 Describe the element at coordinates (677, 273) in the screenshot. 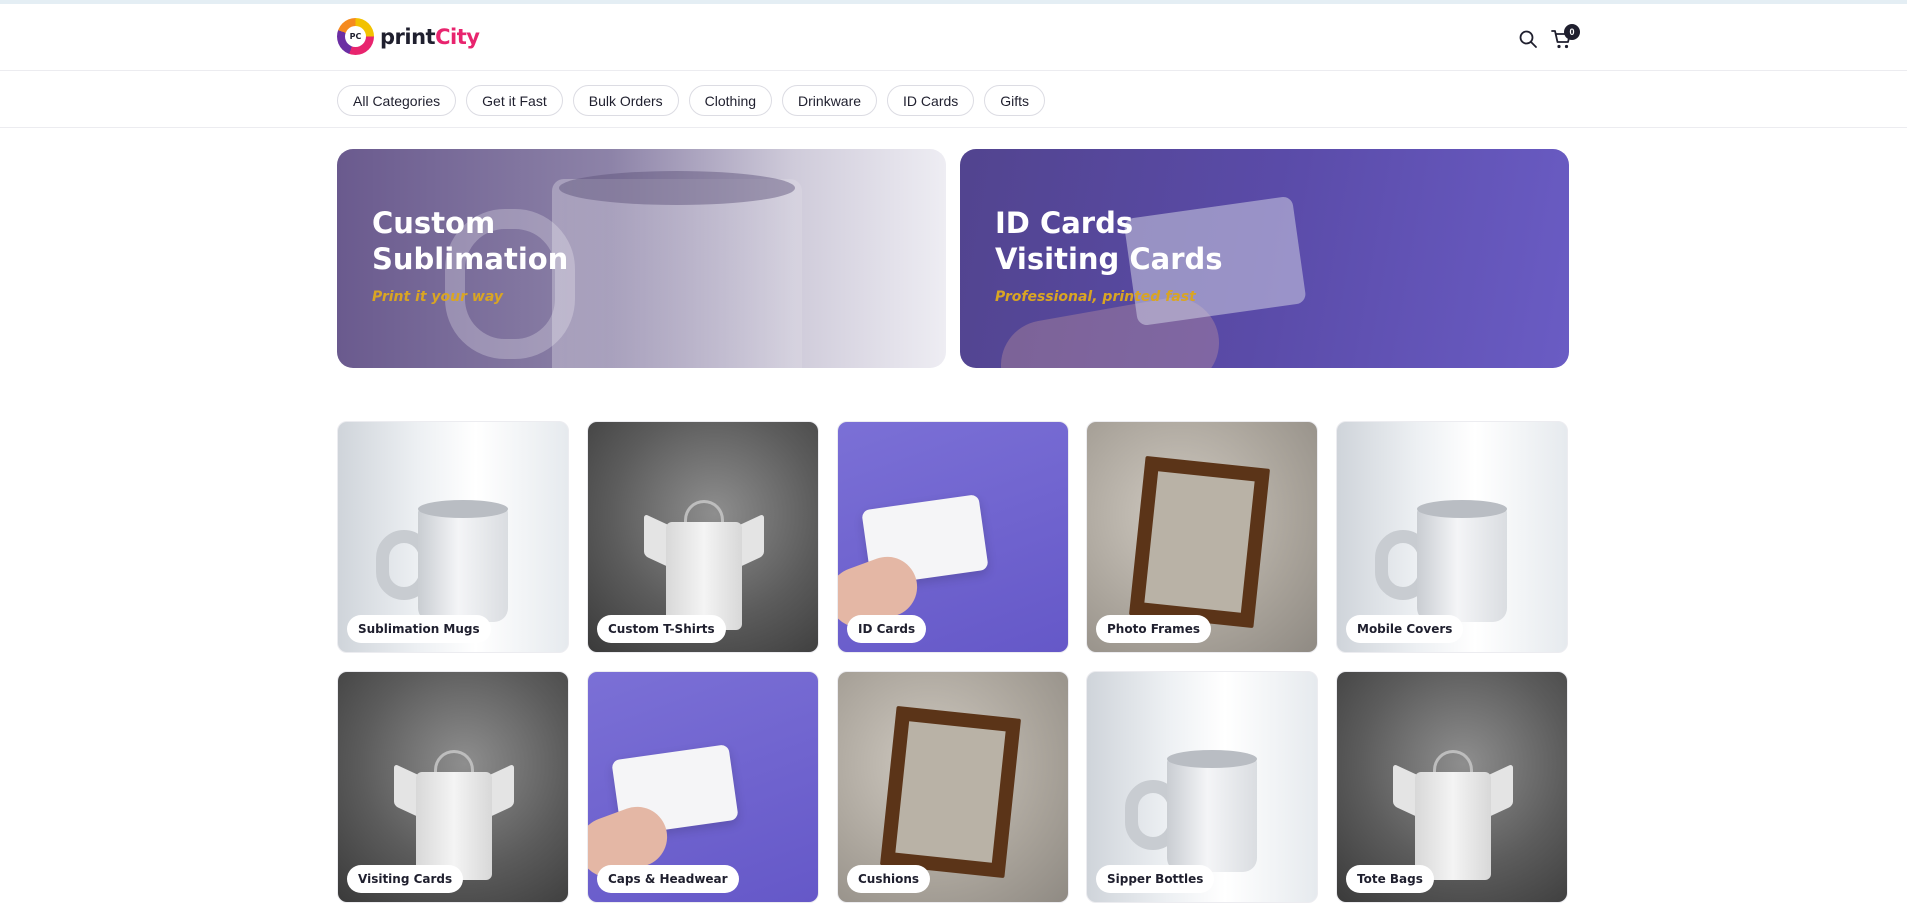

I see `mug-decoration` at that location.